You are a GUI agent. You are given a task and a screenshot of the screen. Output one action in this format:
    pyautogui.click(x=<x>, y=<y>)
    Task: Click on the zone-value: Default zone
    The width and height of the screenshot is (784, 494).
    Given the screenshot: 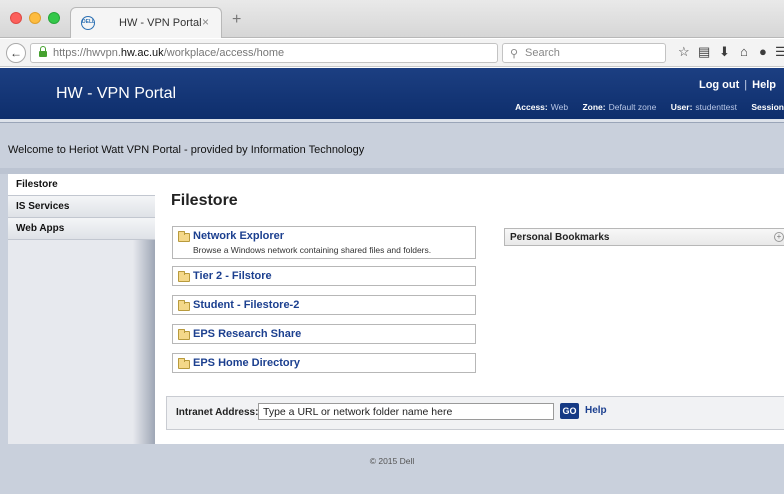 What is the action you would take?
    pyautogui.click(x=632, y=107)
    